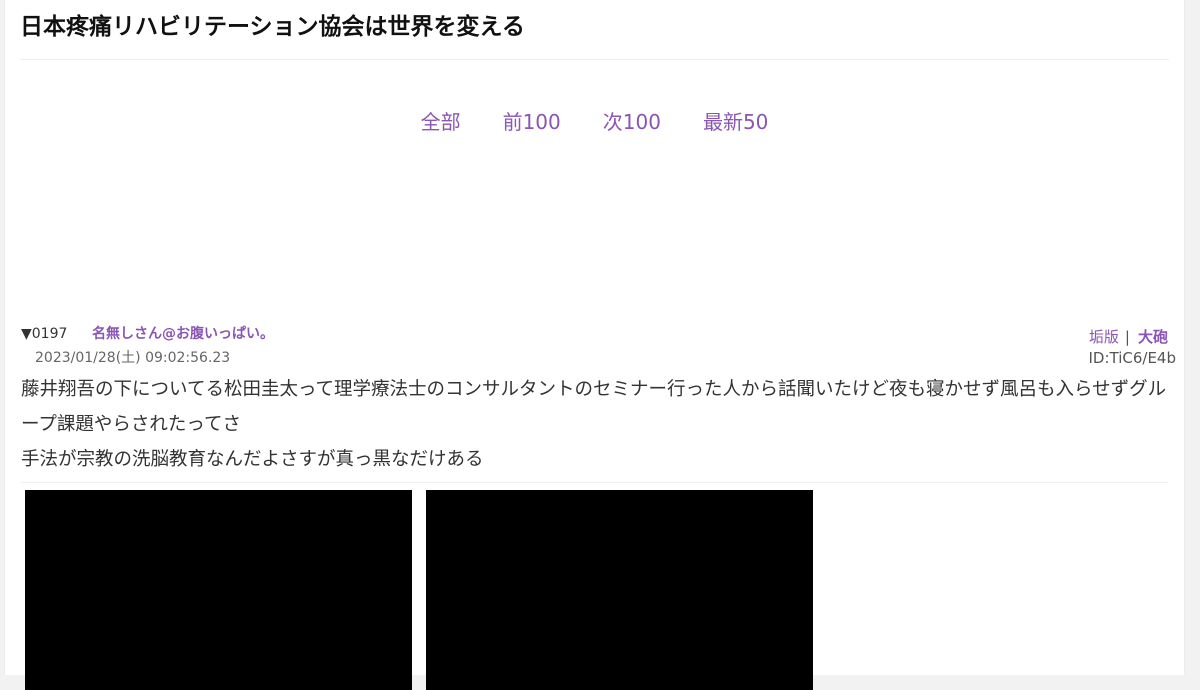 The image size is (1200, 690). I want to click on post-number: ▼0197, so click(44, 334).